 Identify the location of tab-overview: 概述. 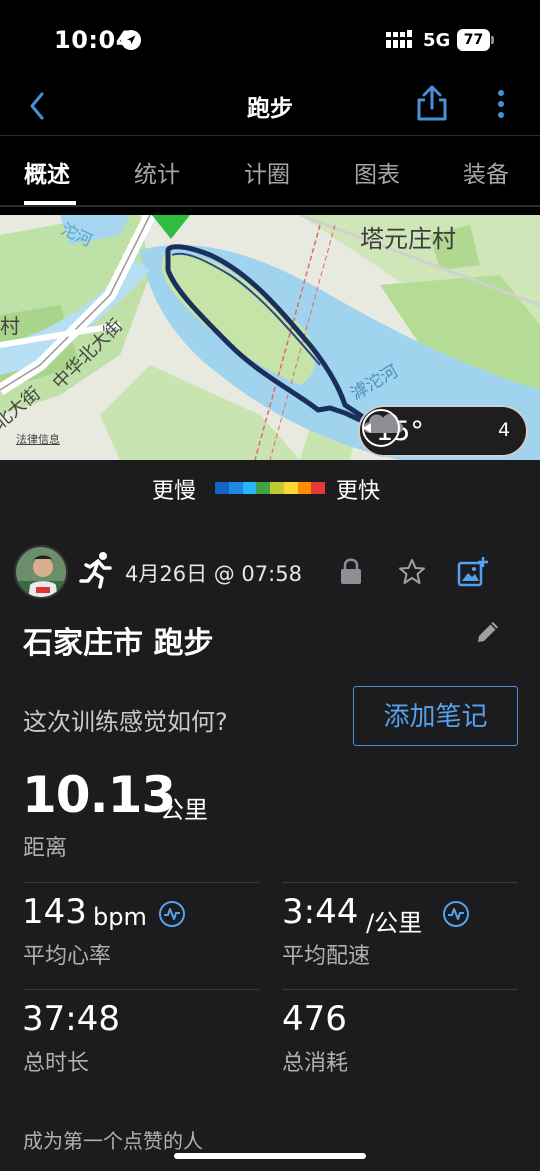
(47, 172).